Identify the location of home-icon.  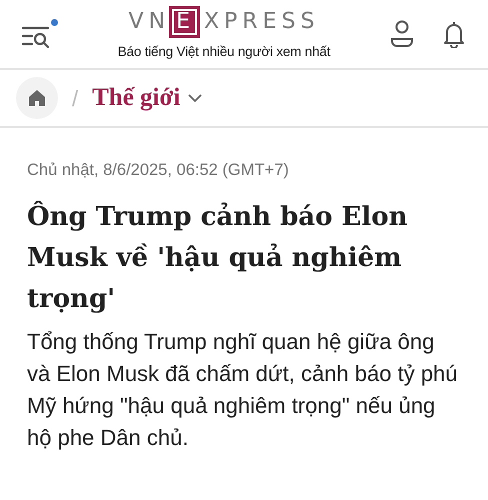
(37, 98).